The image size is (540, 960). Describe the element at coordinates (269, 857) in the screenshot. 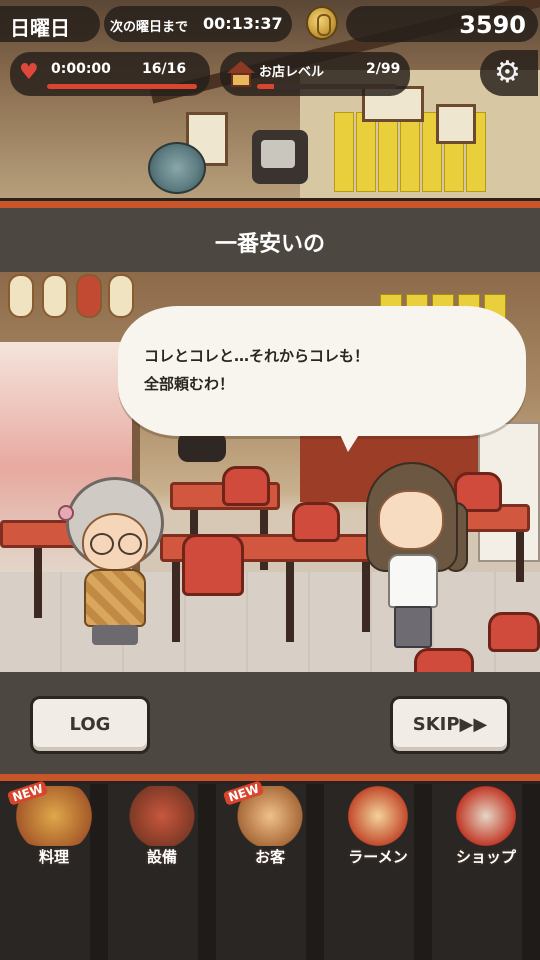

I see `nav-item-label: お客` at that location.